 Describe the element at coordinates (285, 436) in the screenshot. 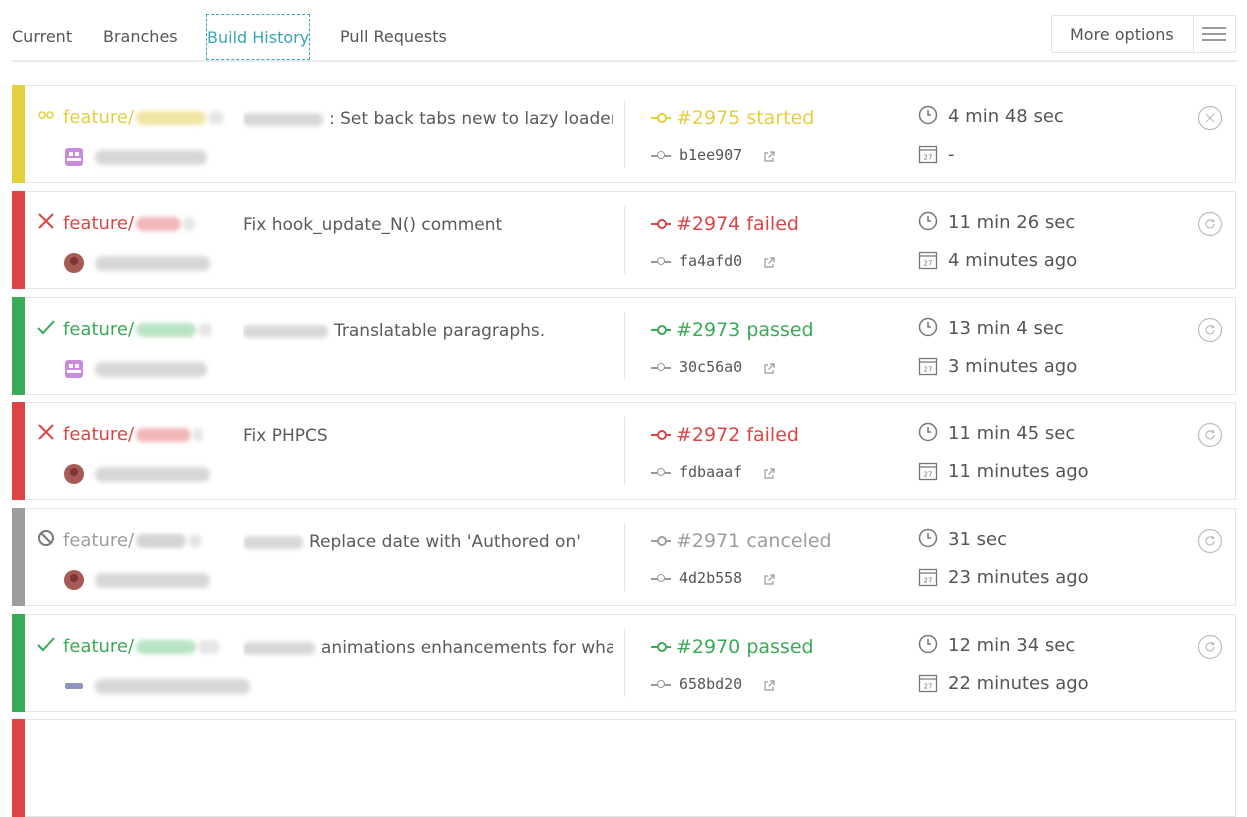

I see `commit-message-text: Fix PHPCS` at that location.